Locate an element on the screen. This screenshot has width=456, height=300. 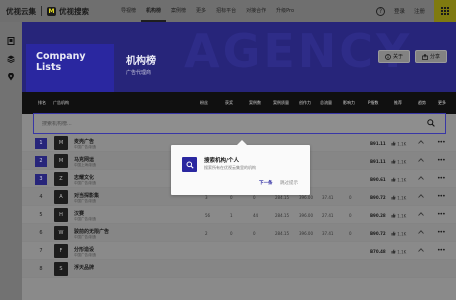
cell-pindex: B90.61 is located at coordinates (378, 179).